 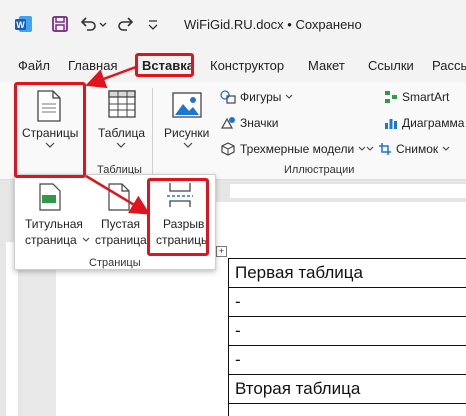 I want to click on smartart-icon, so click(x=391, y=97).